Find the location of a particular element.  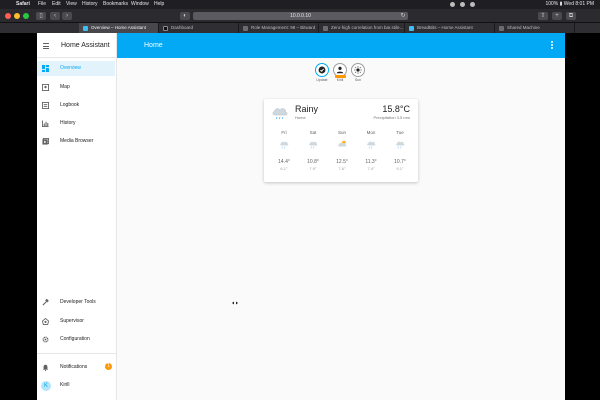

app-header: Home is located at coordinates (341, 45).